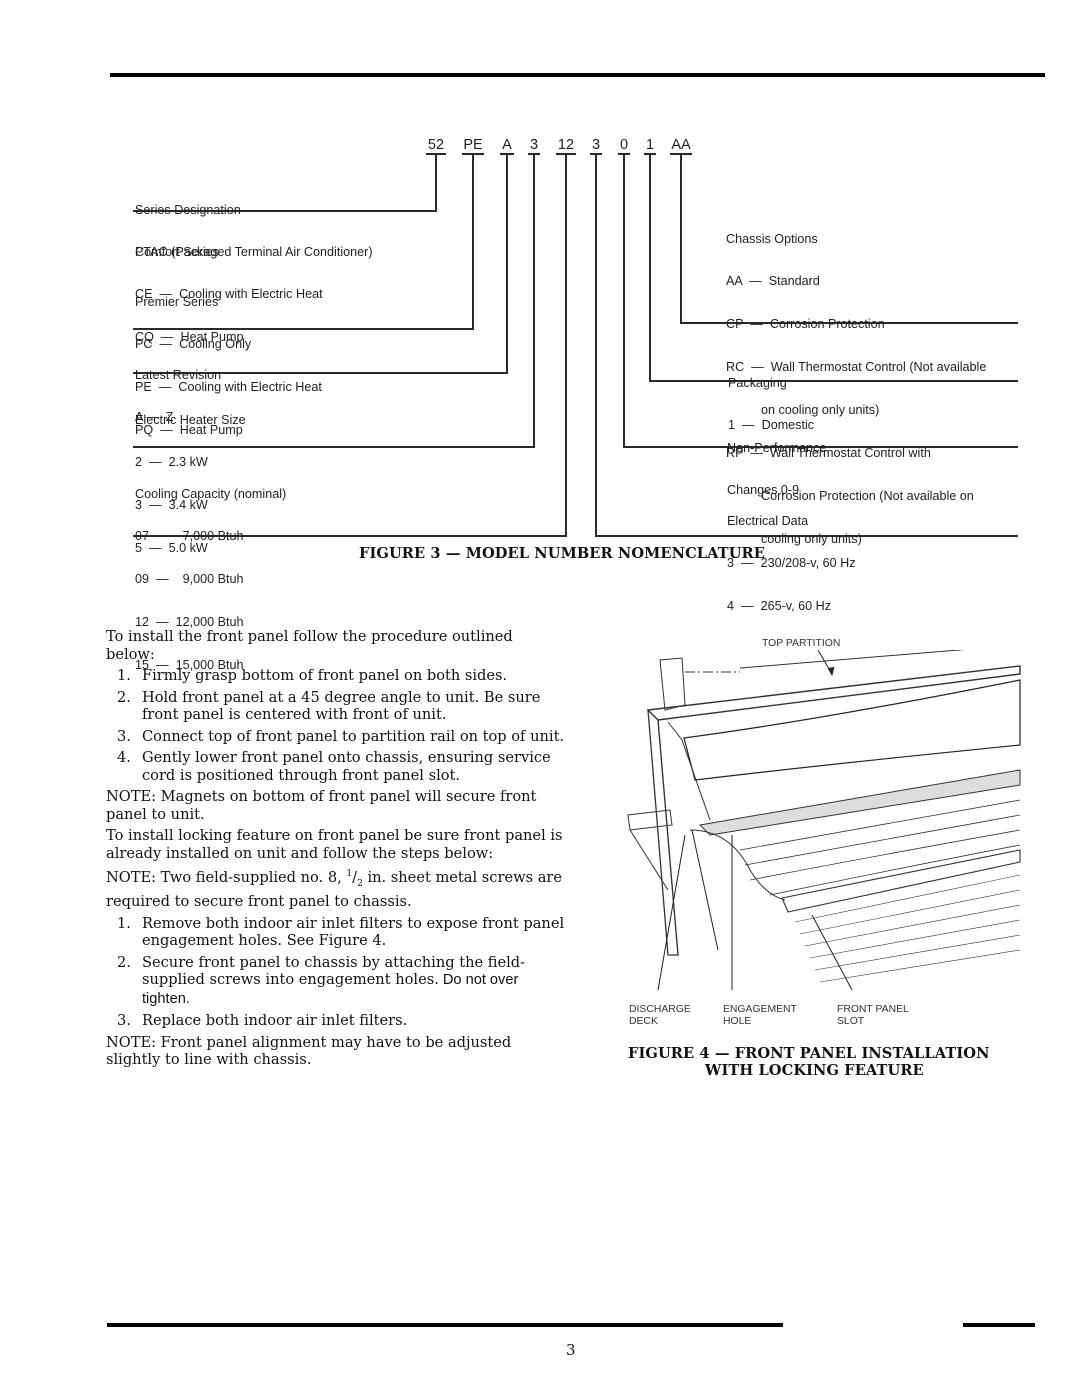 Image resolution: width=1080 pixels, height=1397 pixels. I want to click on label-front-panel-slot: FRONT PANEL SLOT, so click(873, 1015).